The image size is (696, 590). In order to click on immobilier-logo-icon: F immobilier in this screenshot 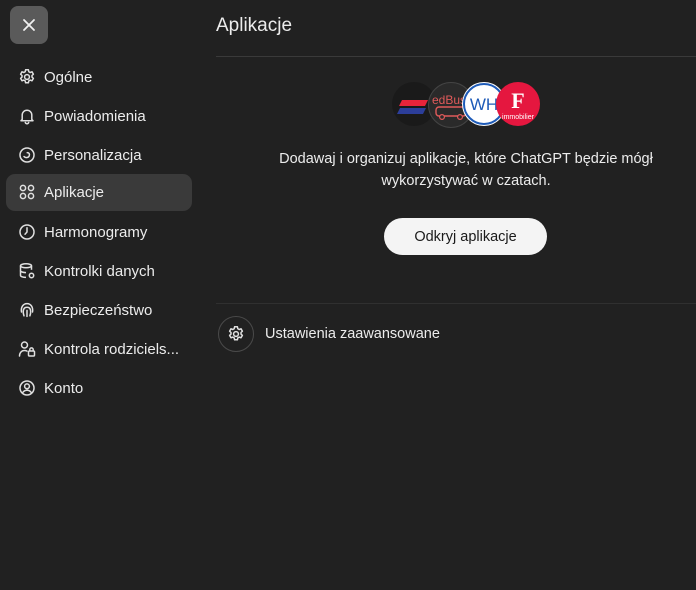, I will do `click(518, 104)`.